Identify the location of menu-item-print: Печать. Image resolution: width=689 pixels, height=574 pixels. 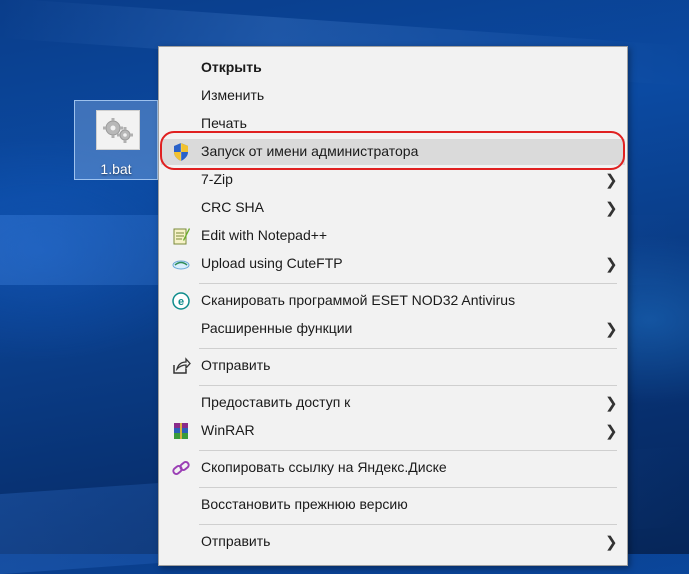
(393, 124).